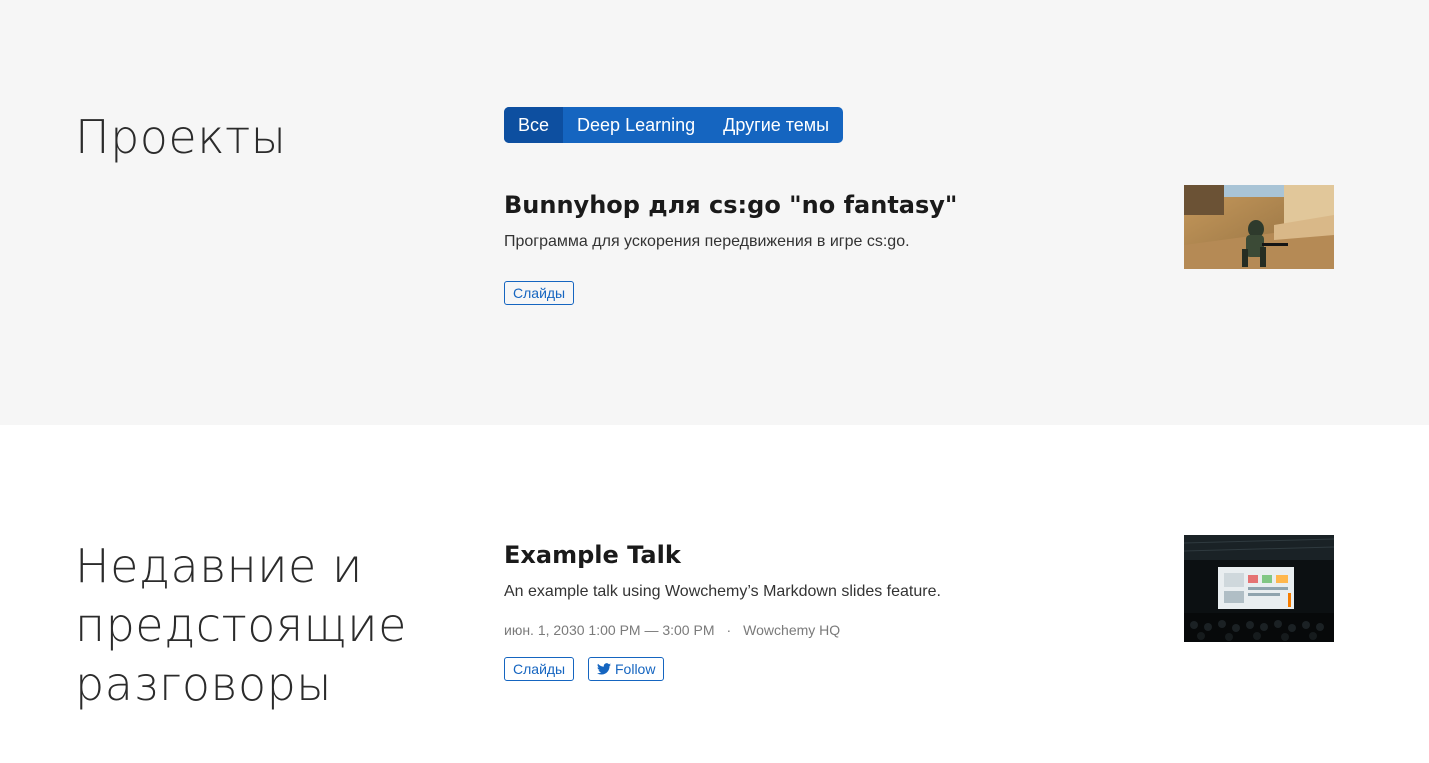 The image size is (1429, 763). Describe the element at coordinates (792, 630) in the screenshot. I see `talk-location: Wowchemy HQ` at that location.